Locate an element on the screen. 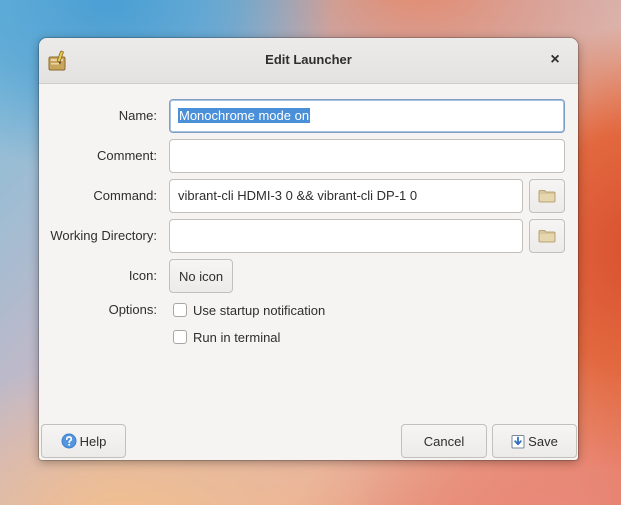 The height and width of the screenshot is (505, 621). cancel-button-label: Cancel is located at coordinates (444, 441).